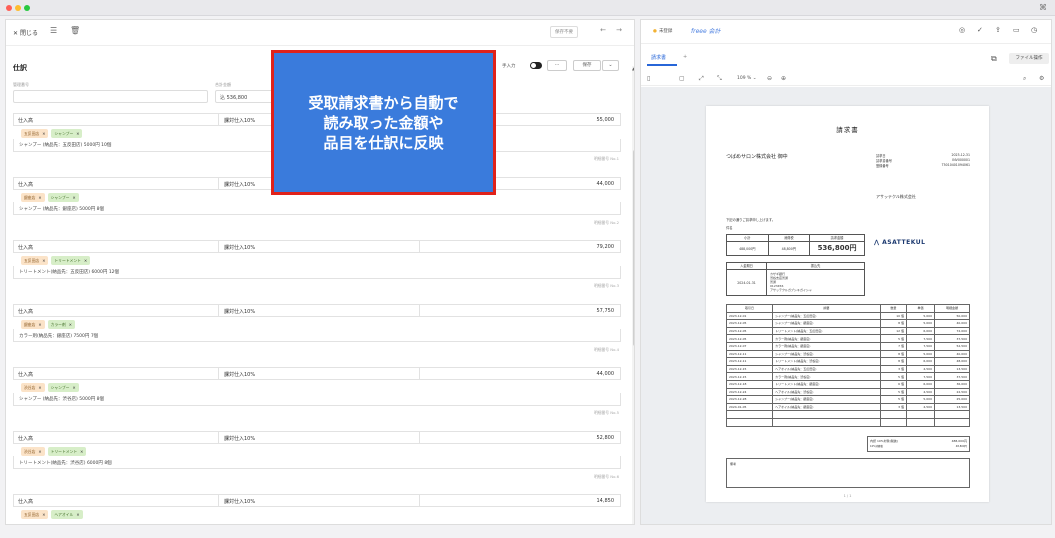  Describe the element at coordinates (320, 33) in the screenshot. I see `journal-header: ✕ 閉じる ☰ 🗑 保存不要 ← →` at that location.